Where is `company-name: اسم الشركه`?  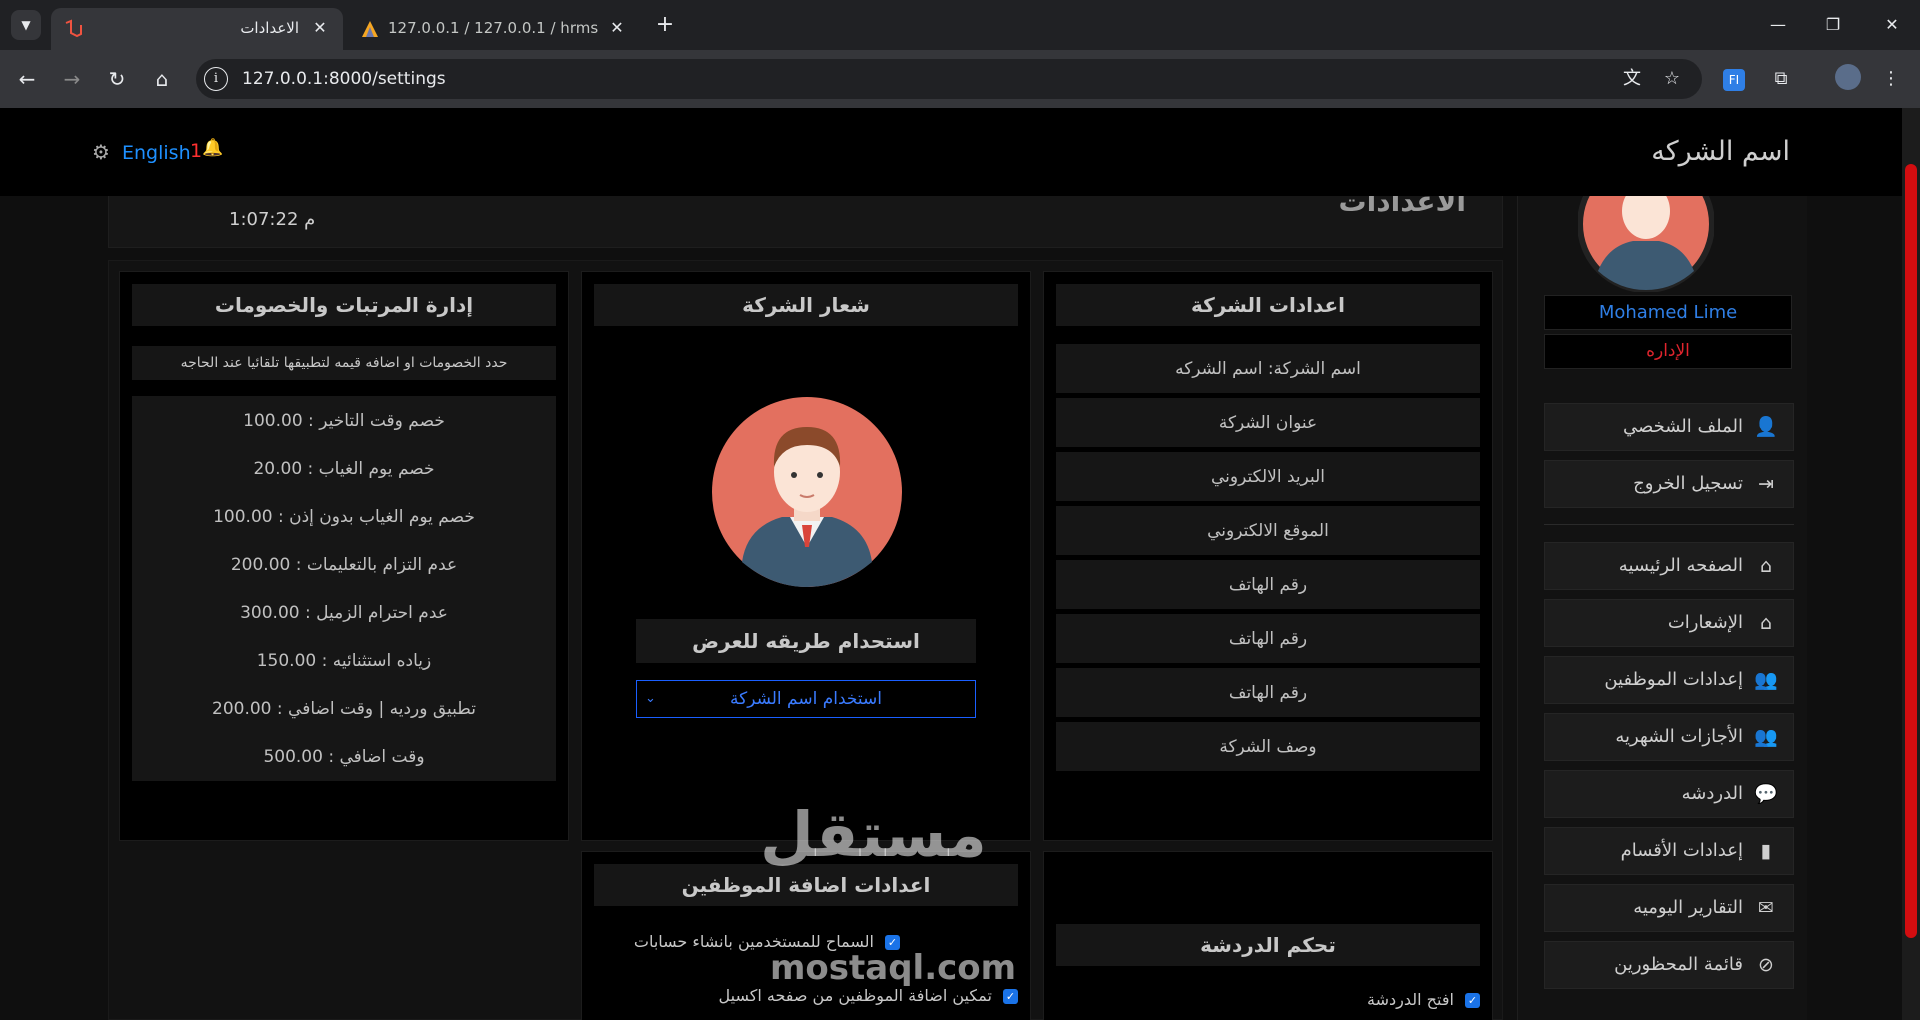
company-name: اسم الشركه is located at coordinates (1720, 151).